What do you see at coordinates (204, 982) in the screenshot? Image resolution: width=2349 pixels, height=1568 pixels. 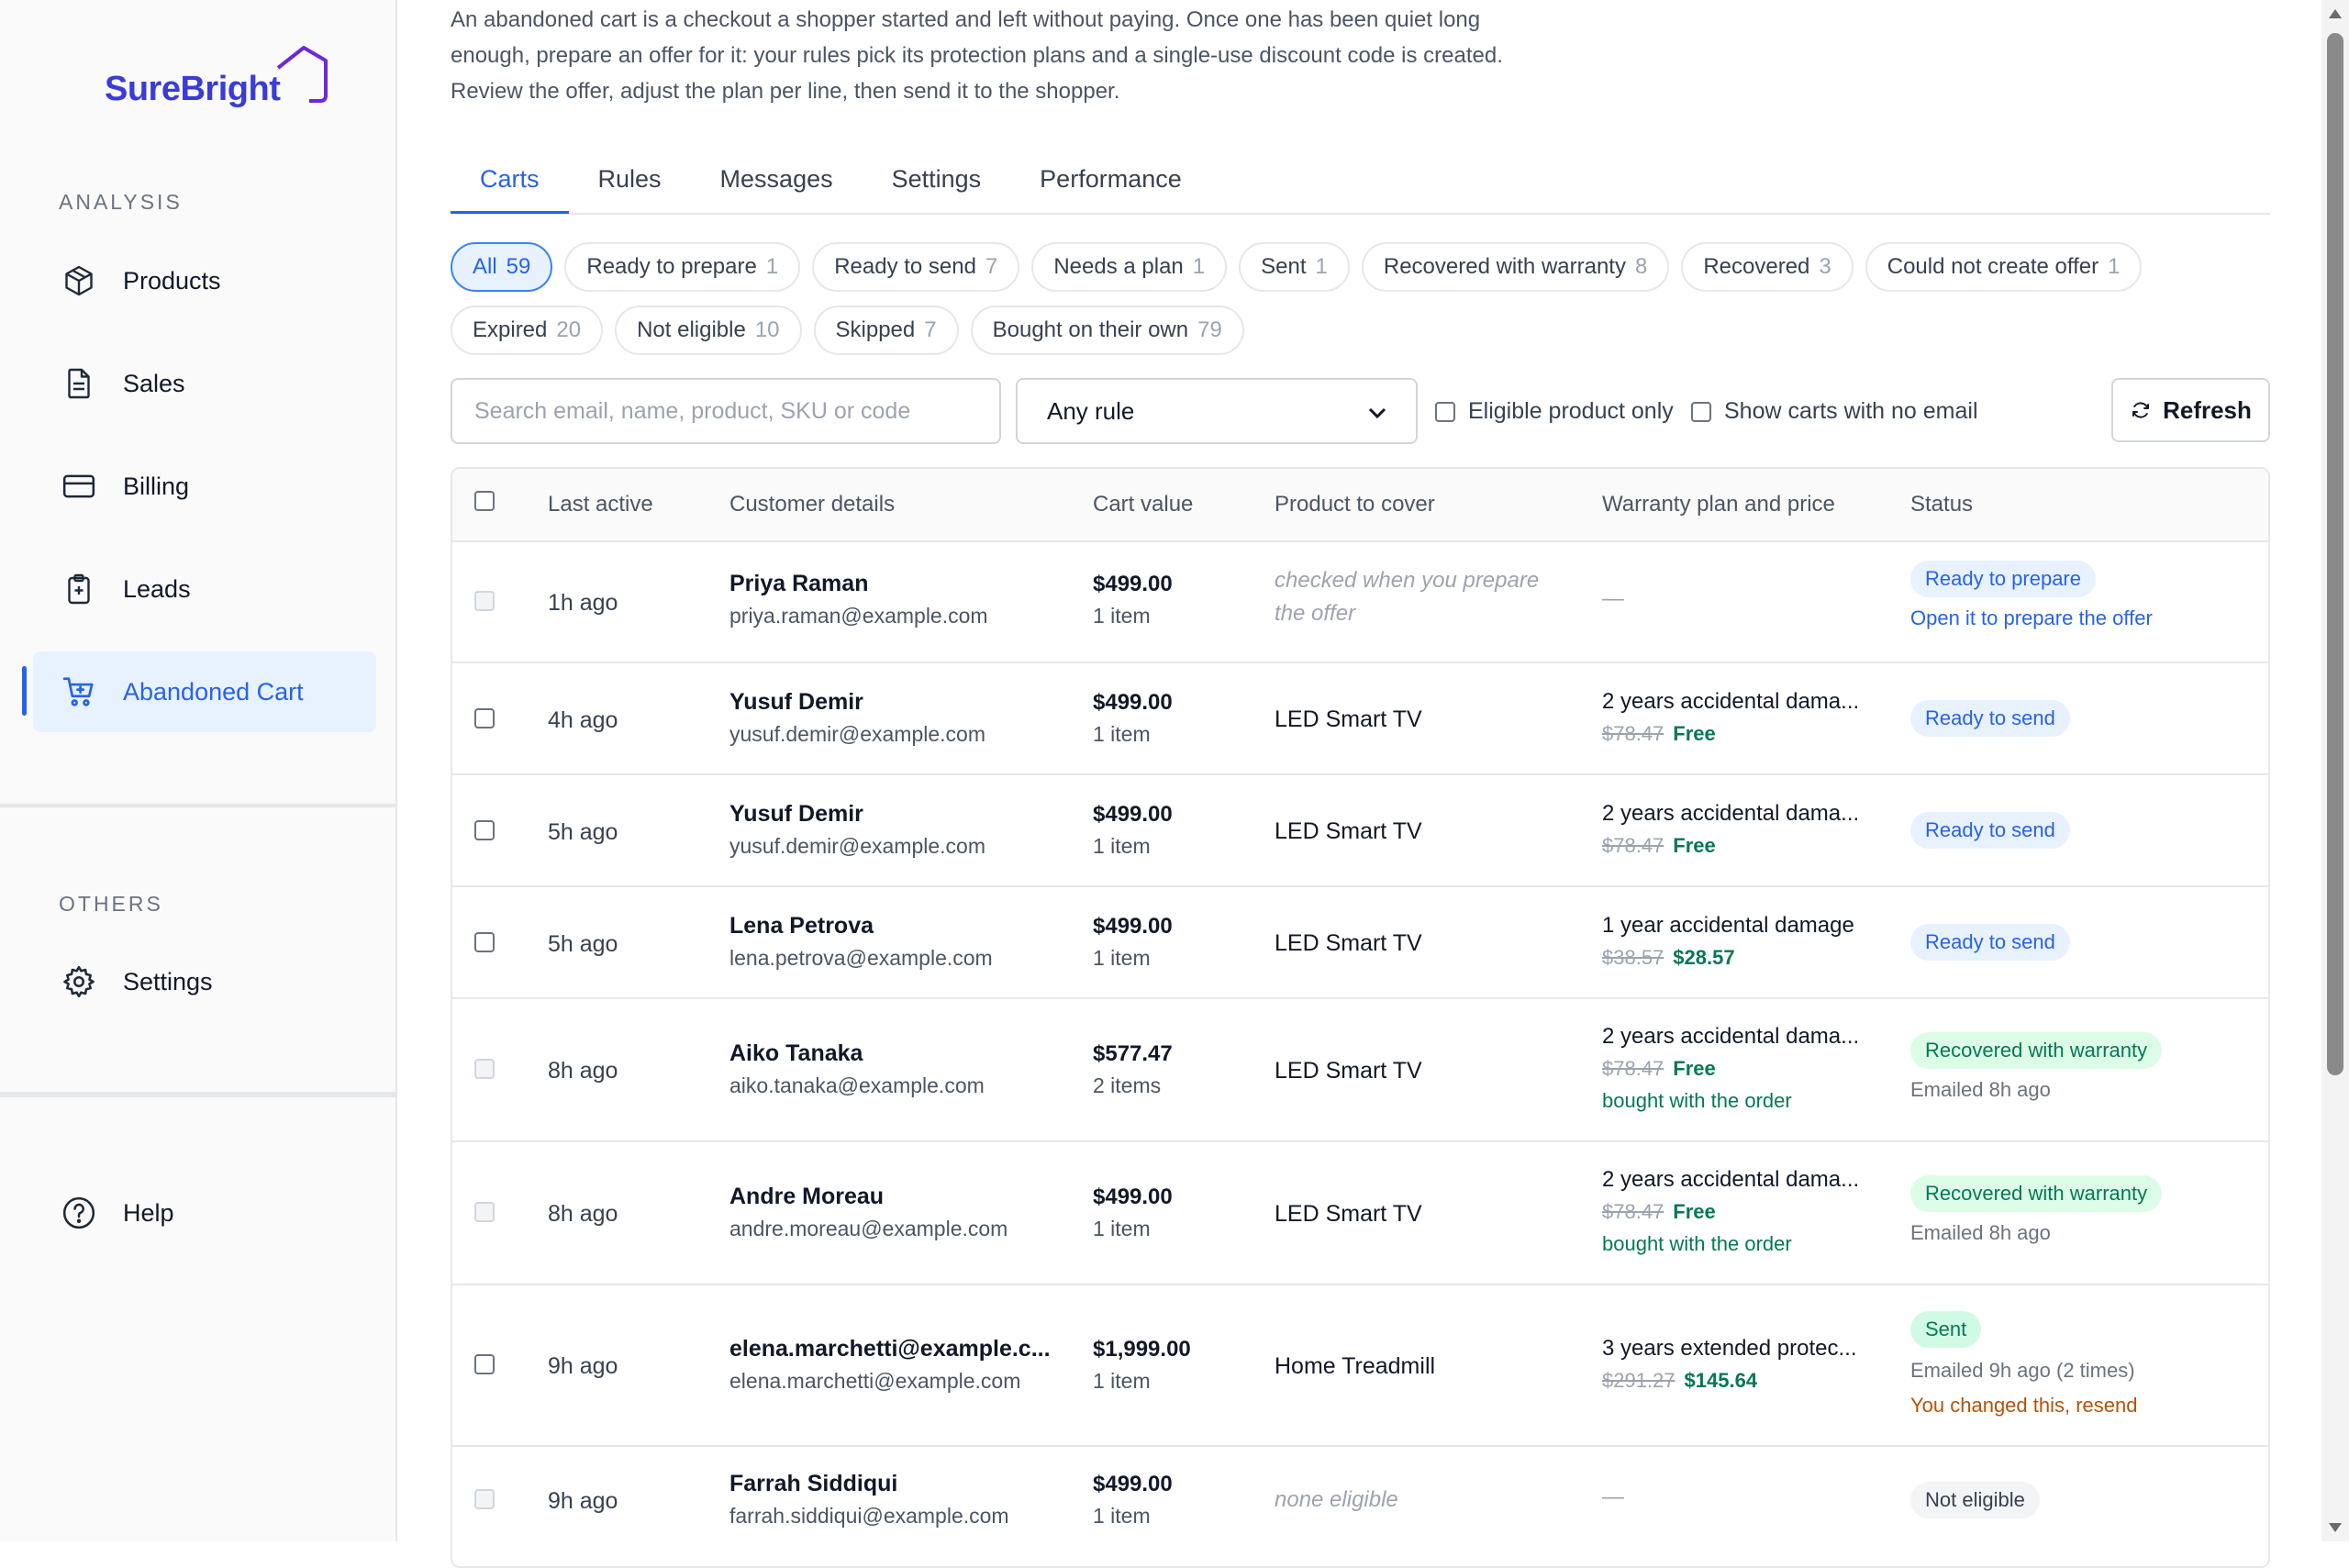 I see `sidebar-item-settings: Settings` at bounding box center [204, 982].